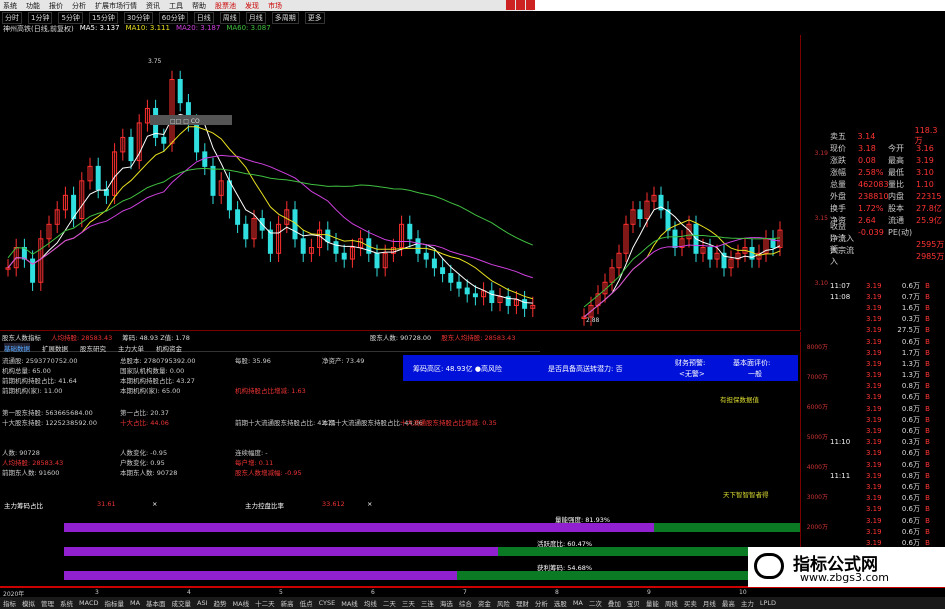 The image size is (945, 609). What do you see at coordinates (887, 475) in the screenshot?
I see `tick-row: 11:11 3.19 0.8万 B` at bounding box center [887, 475].